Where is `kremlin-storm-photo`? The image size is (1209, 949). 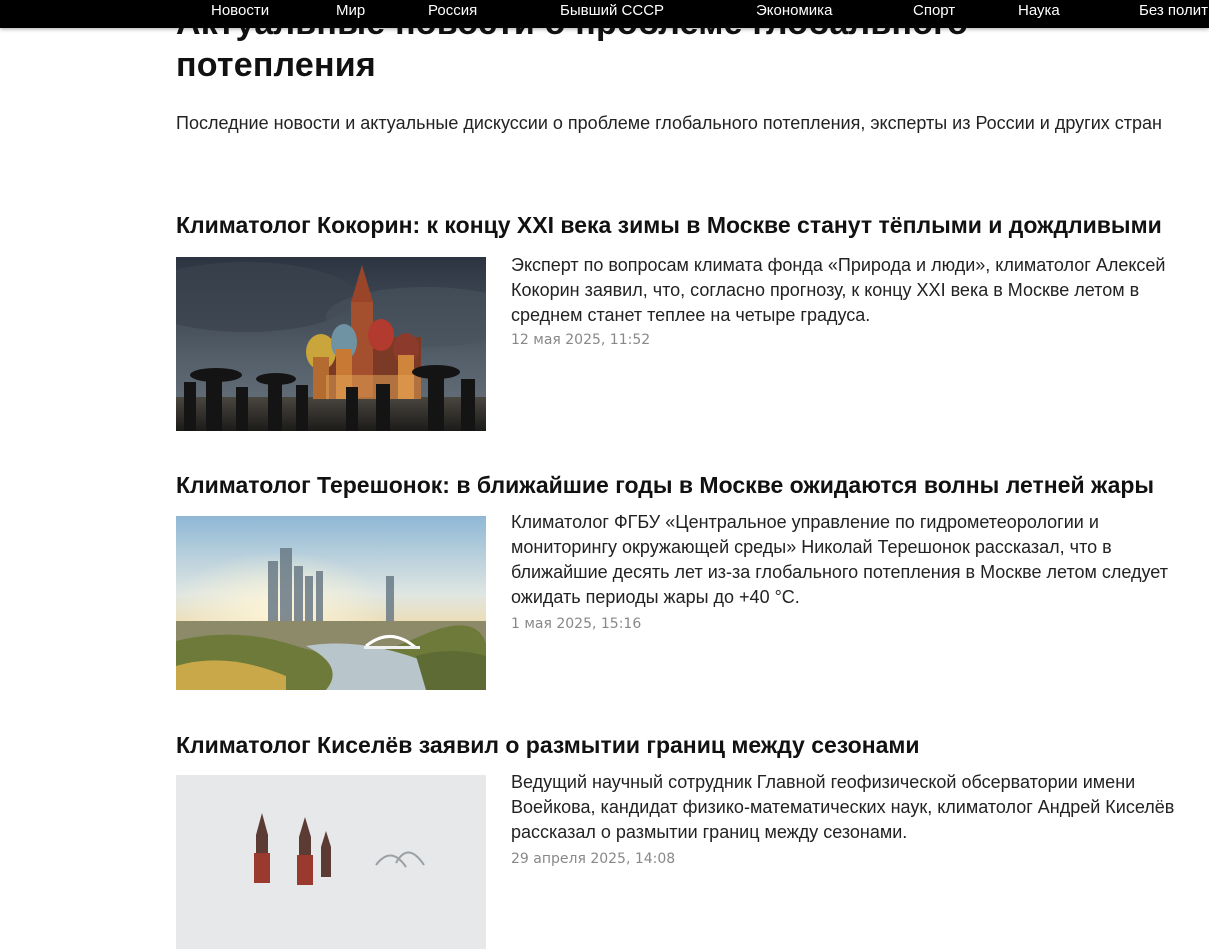
kremlin-storm-photo is located at coordinates (331, 344).